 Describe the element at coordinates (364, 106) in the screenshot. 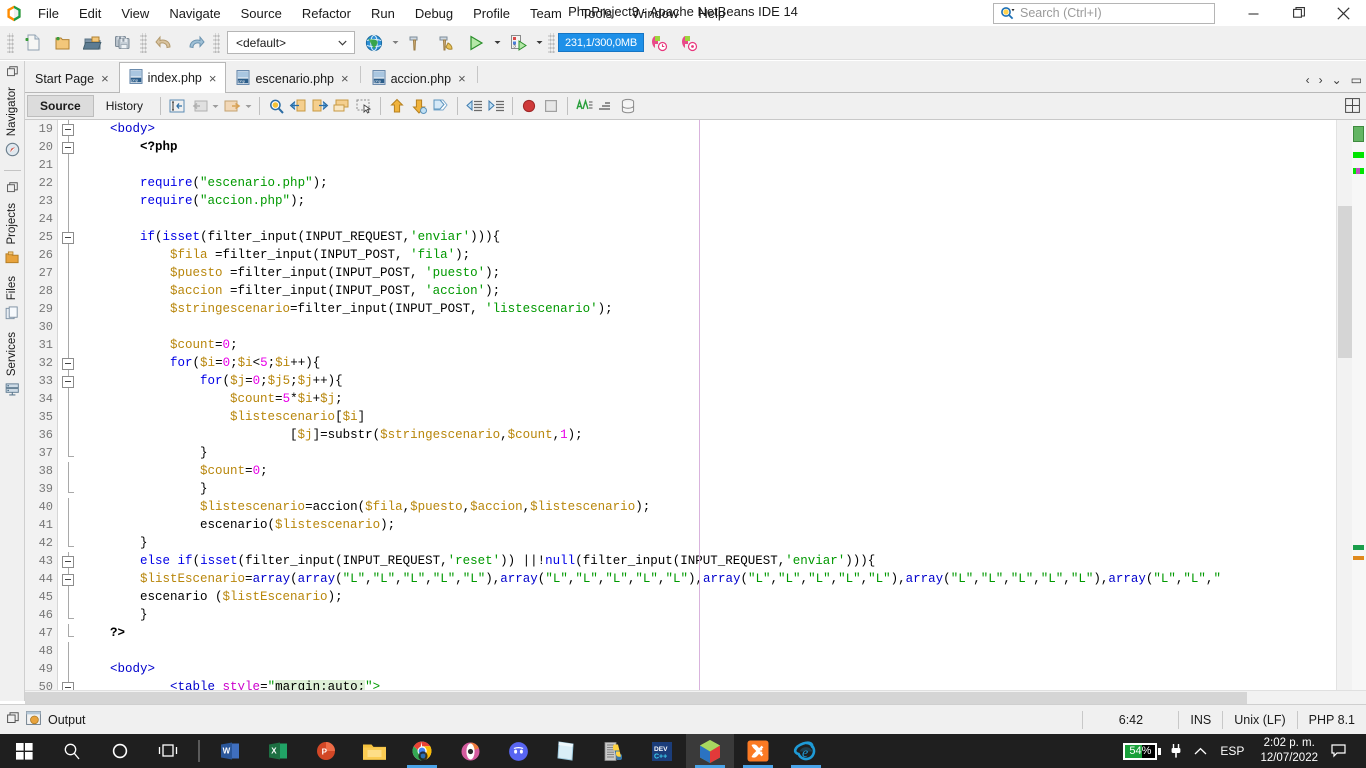

I see `dashed-select-icon` at that location.